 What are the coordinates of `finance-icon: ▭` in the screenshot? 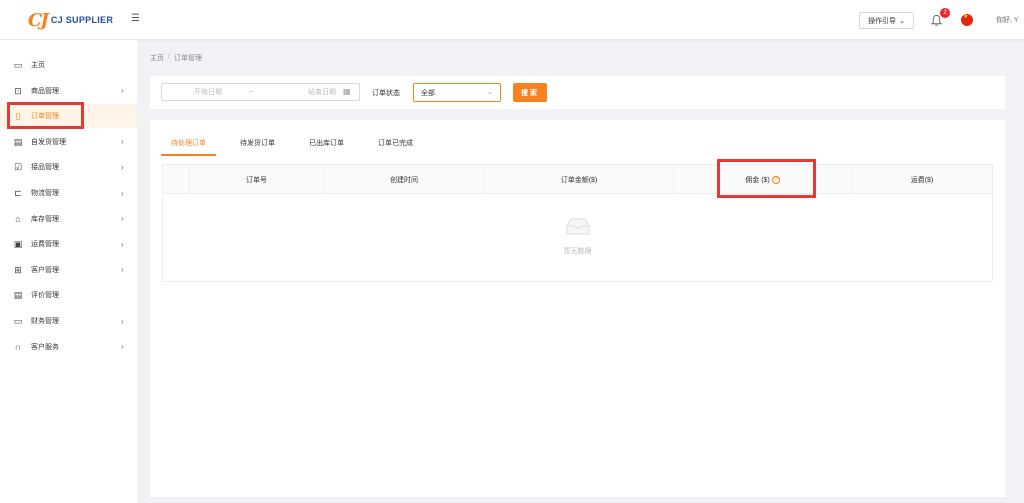 It's located at (18, 321).